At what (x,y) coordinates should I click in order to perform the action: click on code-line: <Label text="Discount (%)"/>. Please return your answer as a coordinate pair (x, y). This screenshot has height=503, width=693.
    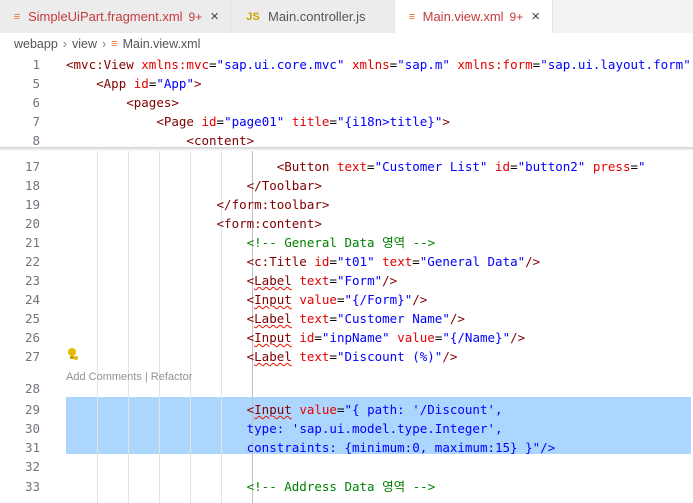
    Looking at the image, I should click on (262, 356).